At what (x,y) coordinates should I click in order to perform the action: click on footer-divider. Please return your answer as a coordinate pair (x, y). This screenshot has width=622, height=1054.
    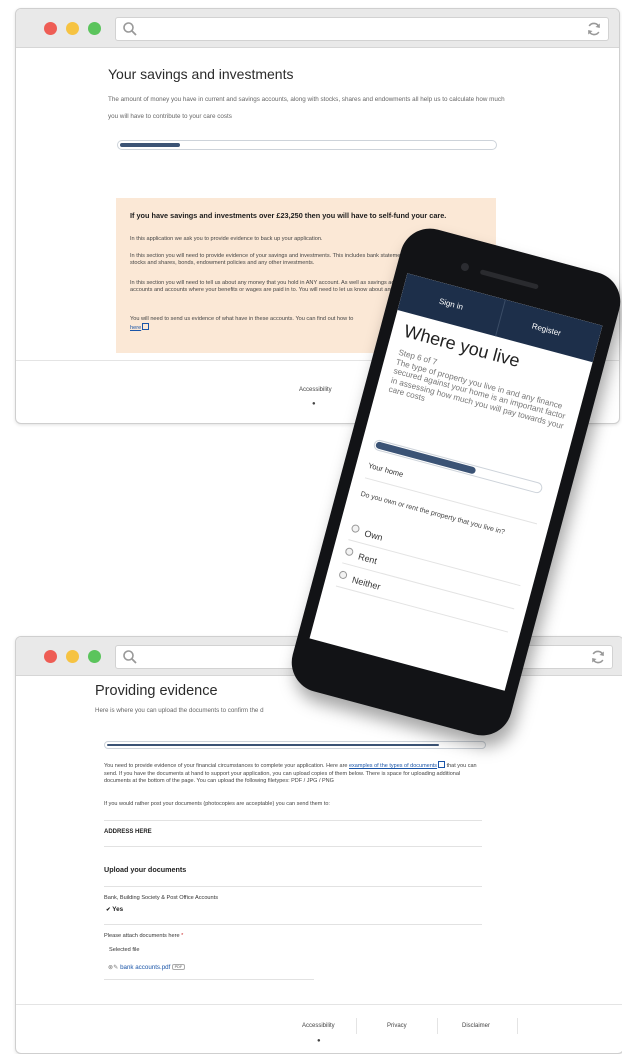
    Looking at the image, I should click on (319, 1004).